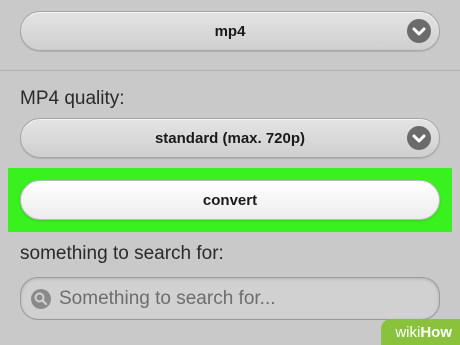  What do you see at coordinates (230, 70) in the screenshot?
I see `divider` at bounding box center [230, 70].